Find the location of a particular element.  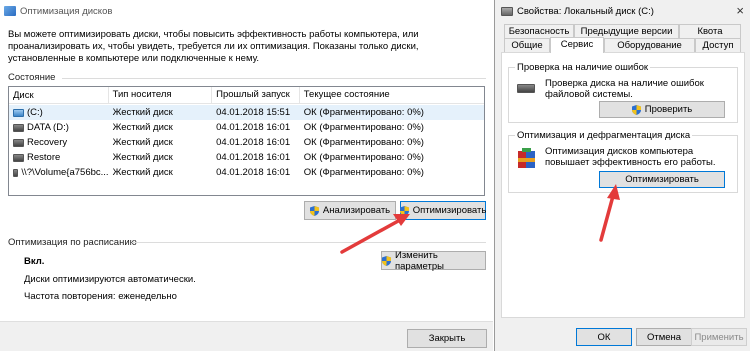

dialog-title-bar: Свойства: Локальный диск (C:) is located at coordinates (577, 11).